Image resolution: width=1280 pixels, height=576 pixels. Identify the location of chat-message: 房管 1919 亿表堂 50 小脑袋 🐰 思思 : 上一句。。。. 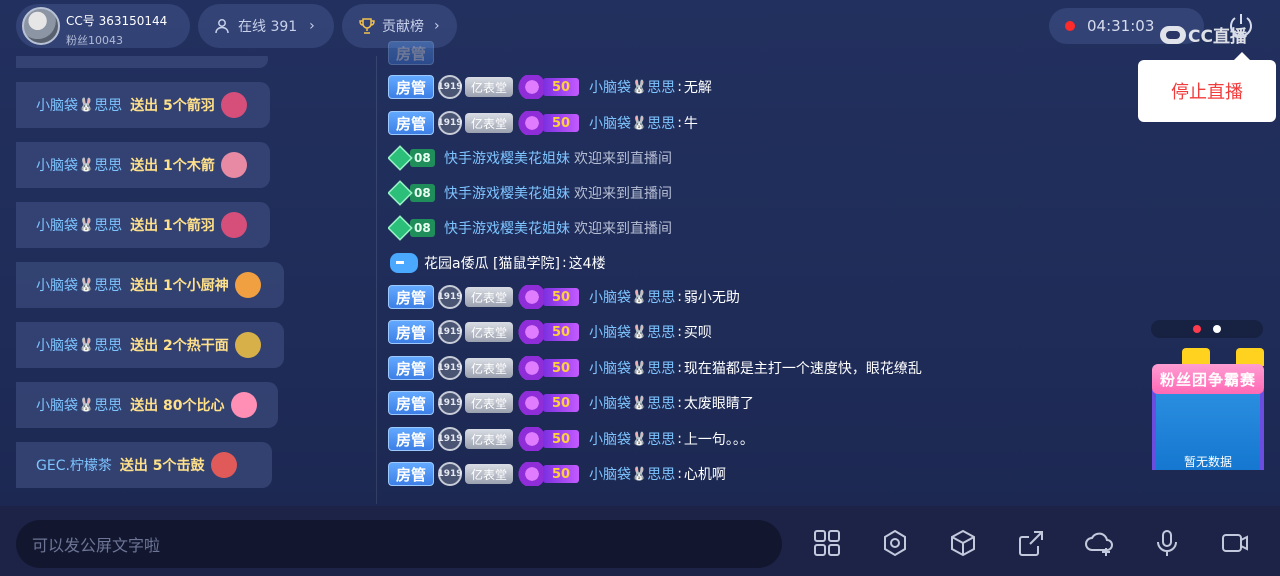
(571, 439).